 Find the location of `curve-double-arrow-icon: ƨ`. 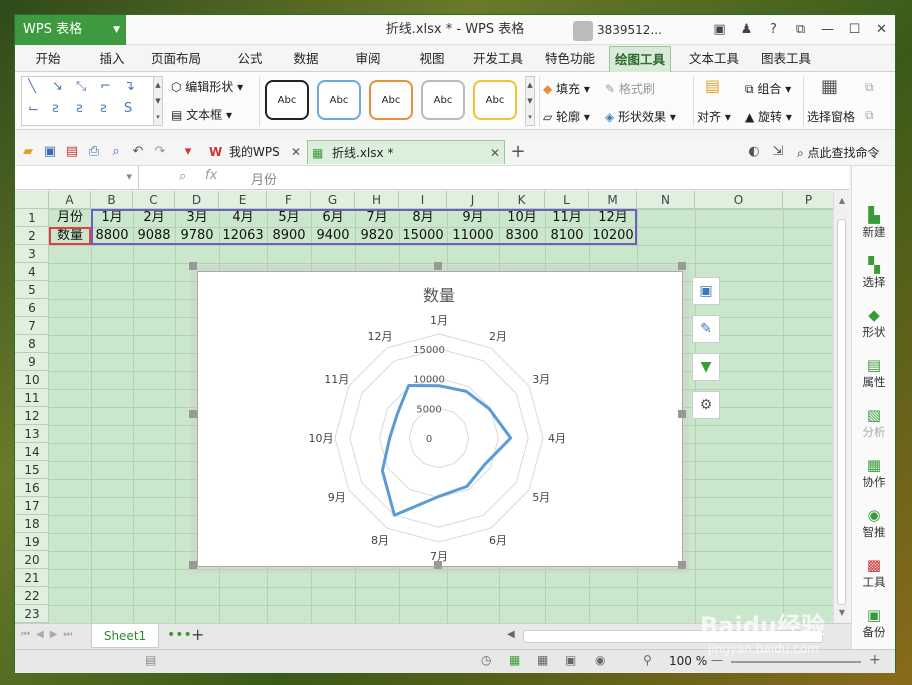

curve-double-arrow-icon: ƨ is located at coordinates (103, 108).